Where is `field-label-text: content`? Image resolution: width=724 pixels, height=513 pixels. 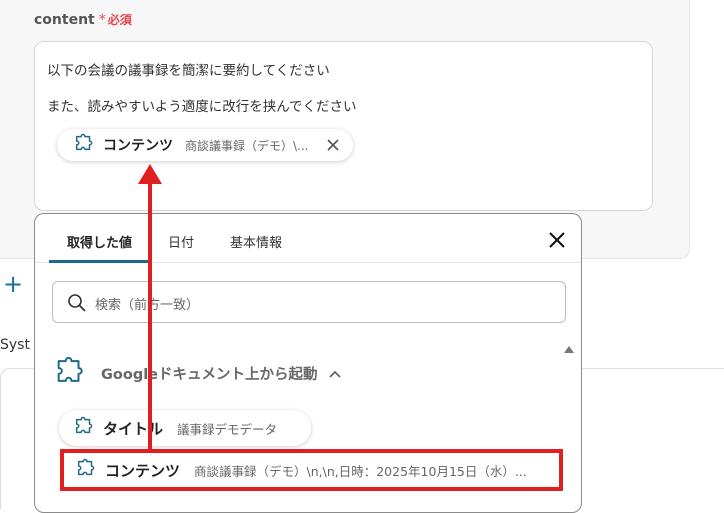
field-label-text: content is located at coordinates (64, 20).